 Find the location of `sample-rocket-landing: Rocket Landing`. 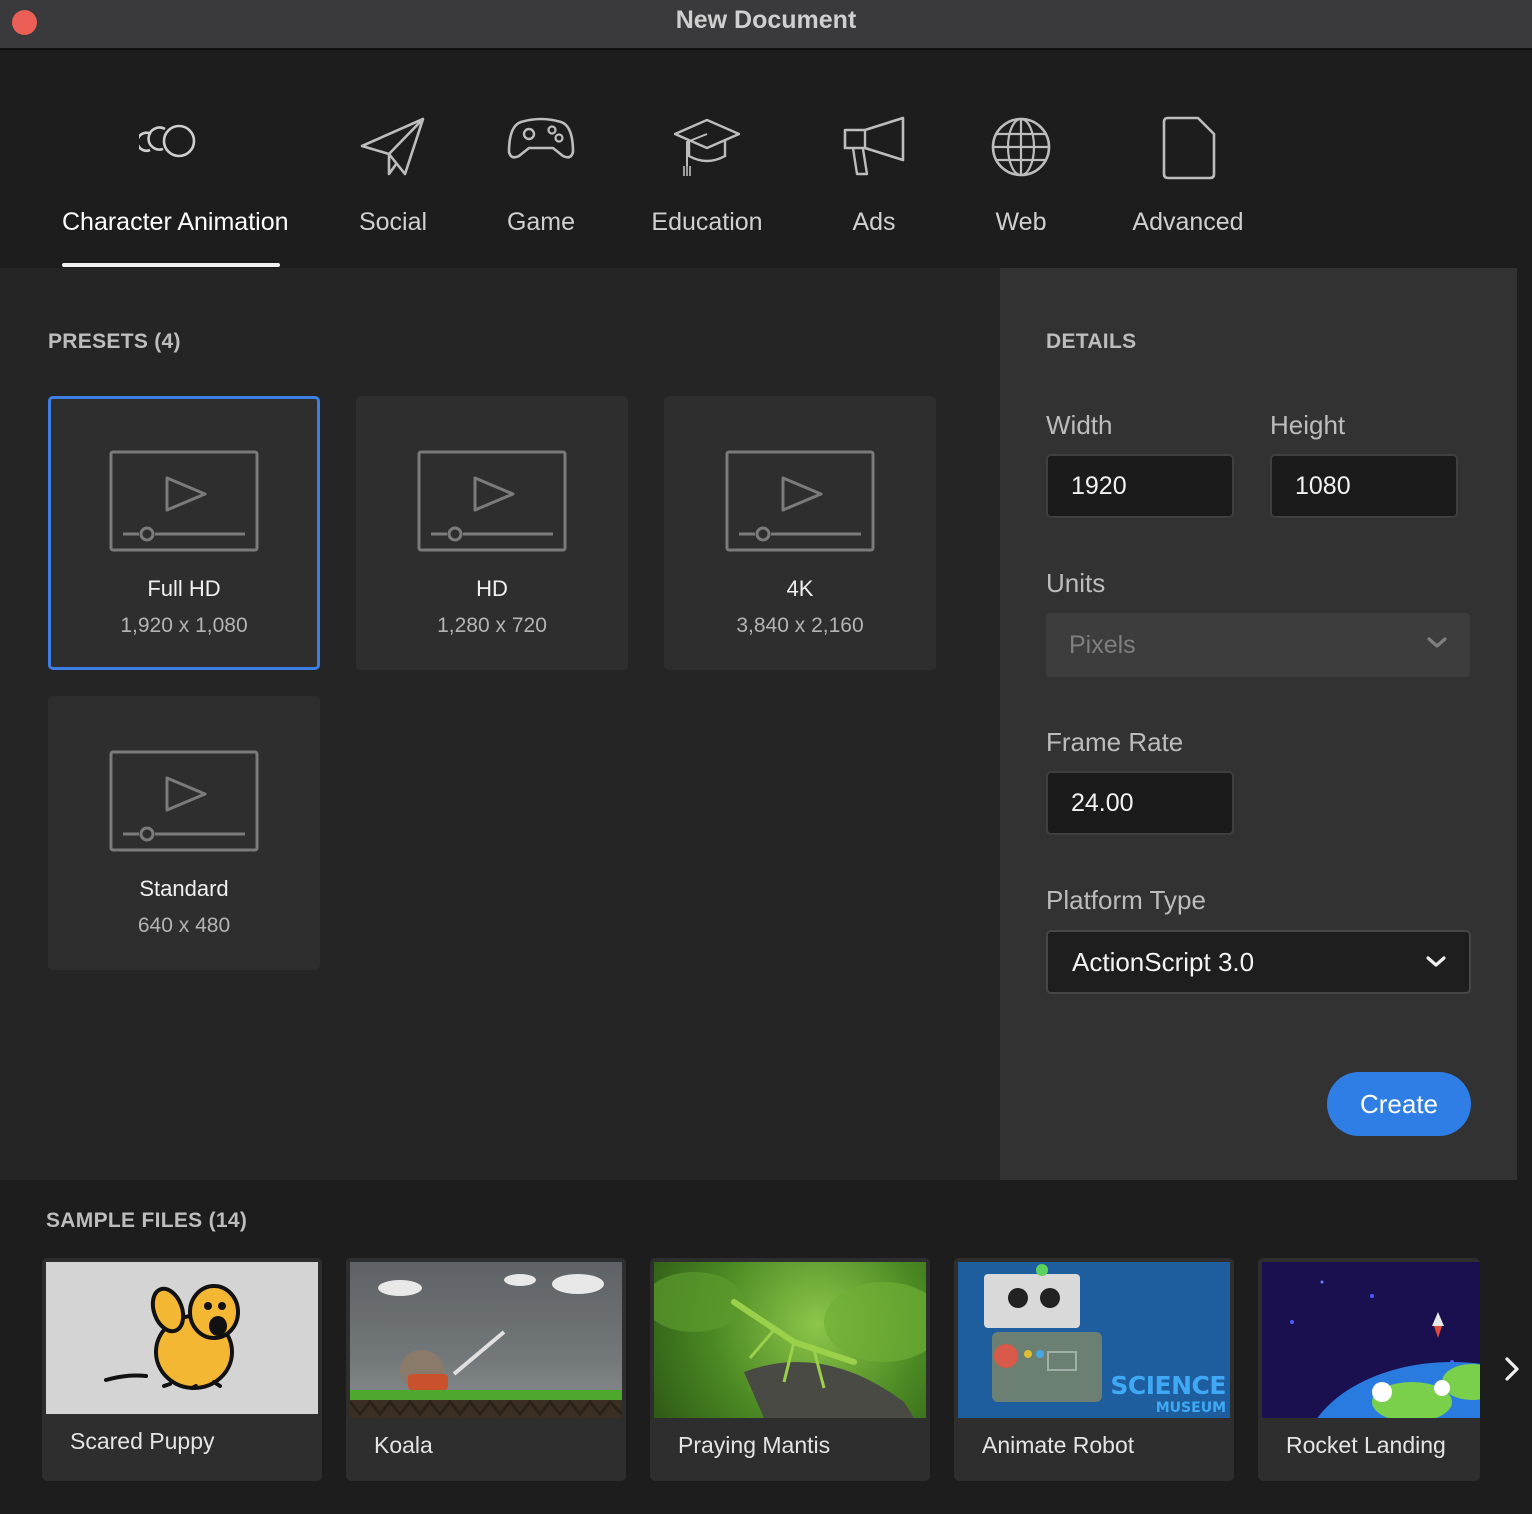

sample-rocket-landing: Rocket Landing is located at coordinates (1369, 1369).